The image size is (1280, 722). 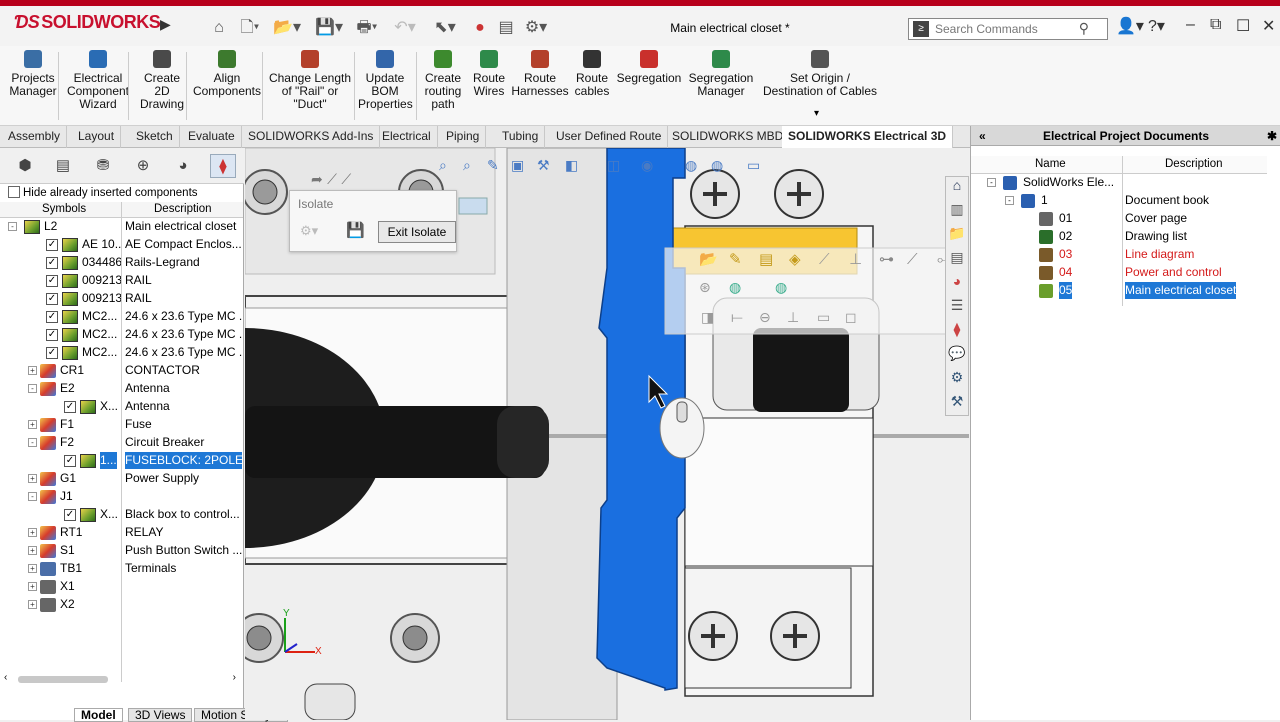 I want to click on segregation-manager-button: Segregation Manager, so click(x=721, y=74).